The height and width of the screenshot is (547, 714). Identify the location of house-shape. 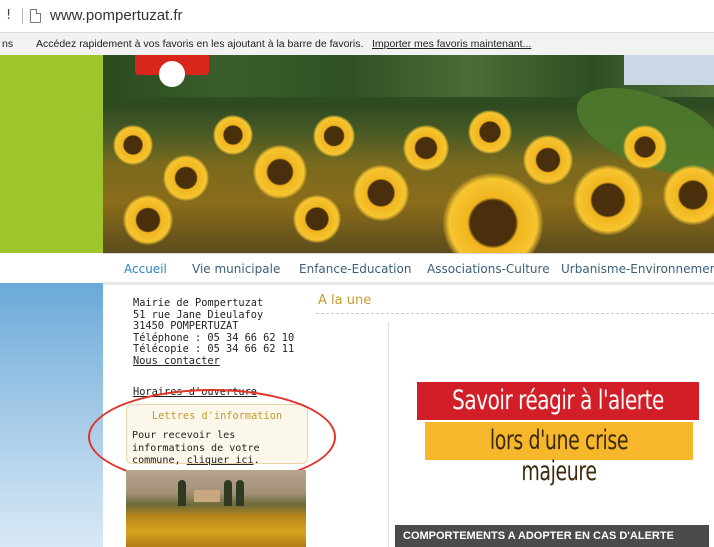
(207, 496).